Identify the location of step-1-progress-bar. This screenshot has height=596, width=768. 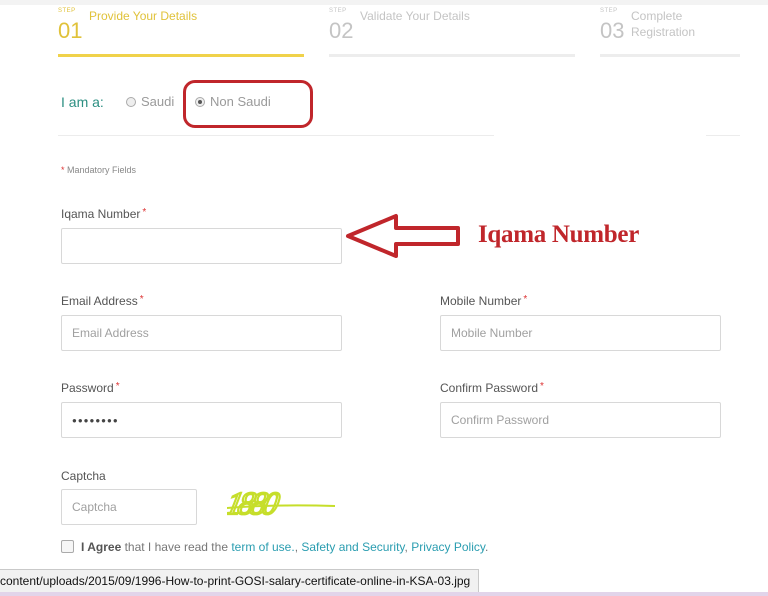
(181, 55).